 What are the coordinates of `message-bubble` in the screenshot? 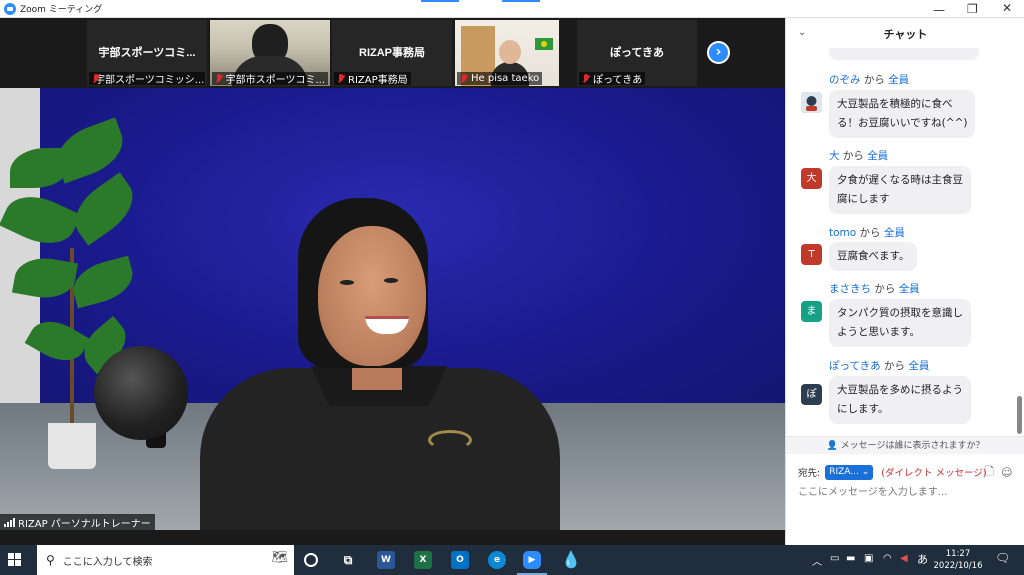 It's located at (904, 54).